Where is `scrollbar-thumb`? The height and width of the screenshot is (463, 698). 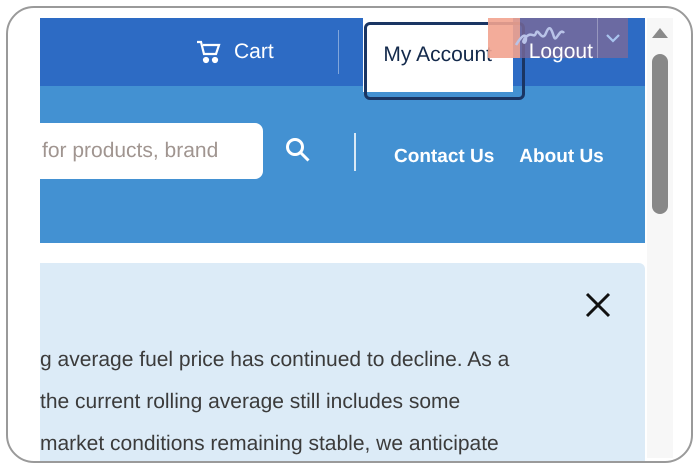 scrollbar-thumb is located at coordinates (660, 134).